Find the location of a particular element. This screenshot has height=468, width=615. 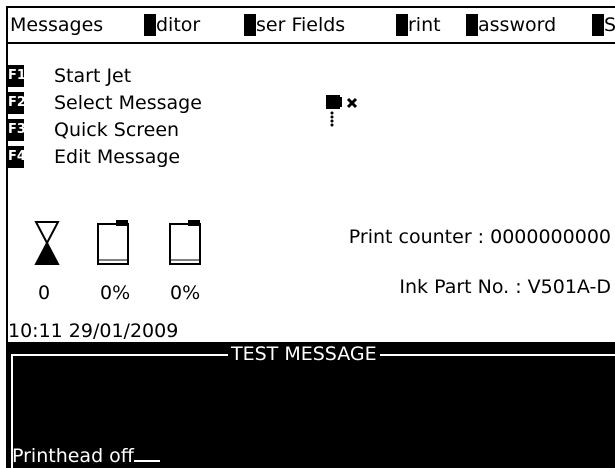

message-title: TEST MESSAGE is located at coordinates (304, 354).